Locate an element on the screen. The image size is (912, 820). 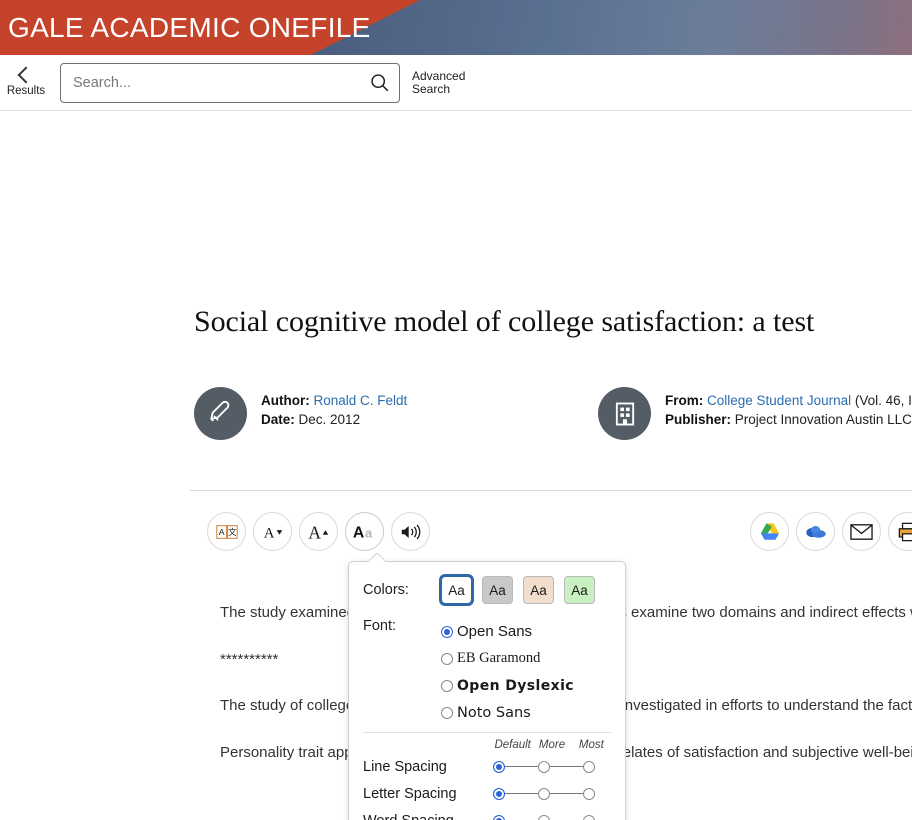
font-option-noto-sans: Noto Sans is located at coordinates (507, 712).